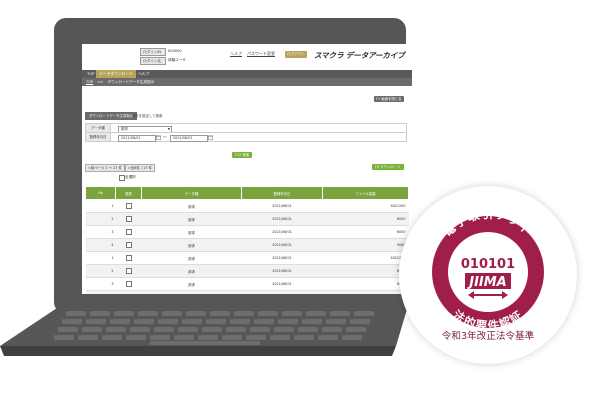 The height and width of the screenshot is (400, 592). What do you see at coordinates (140, 168) in the screenshot?
I see `pager-next: >全8件 / 17 件` at bounding box center [140, 168].